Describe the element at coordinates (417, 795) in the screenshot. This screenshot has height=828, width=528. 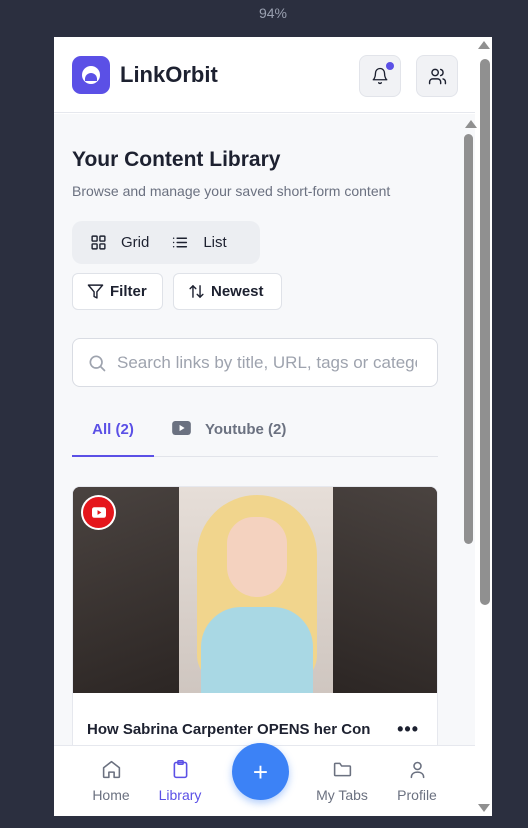
I see `nav-profile-label: Profile` at that location.